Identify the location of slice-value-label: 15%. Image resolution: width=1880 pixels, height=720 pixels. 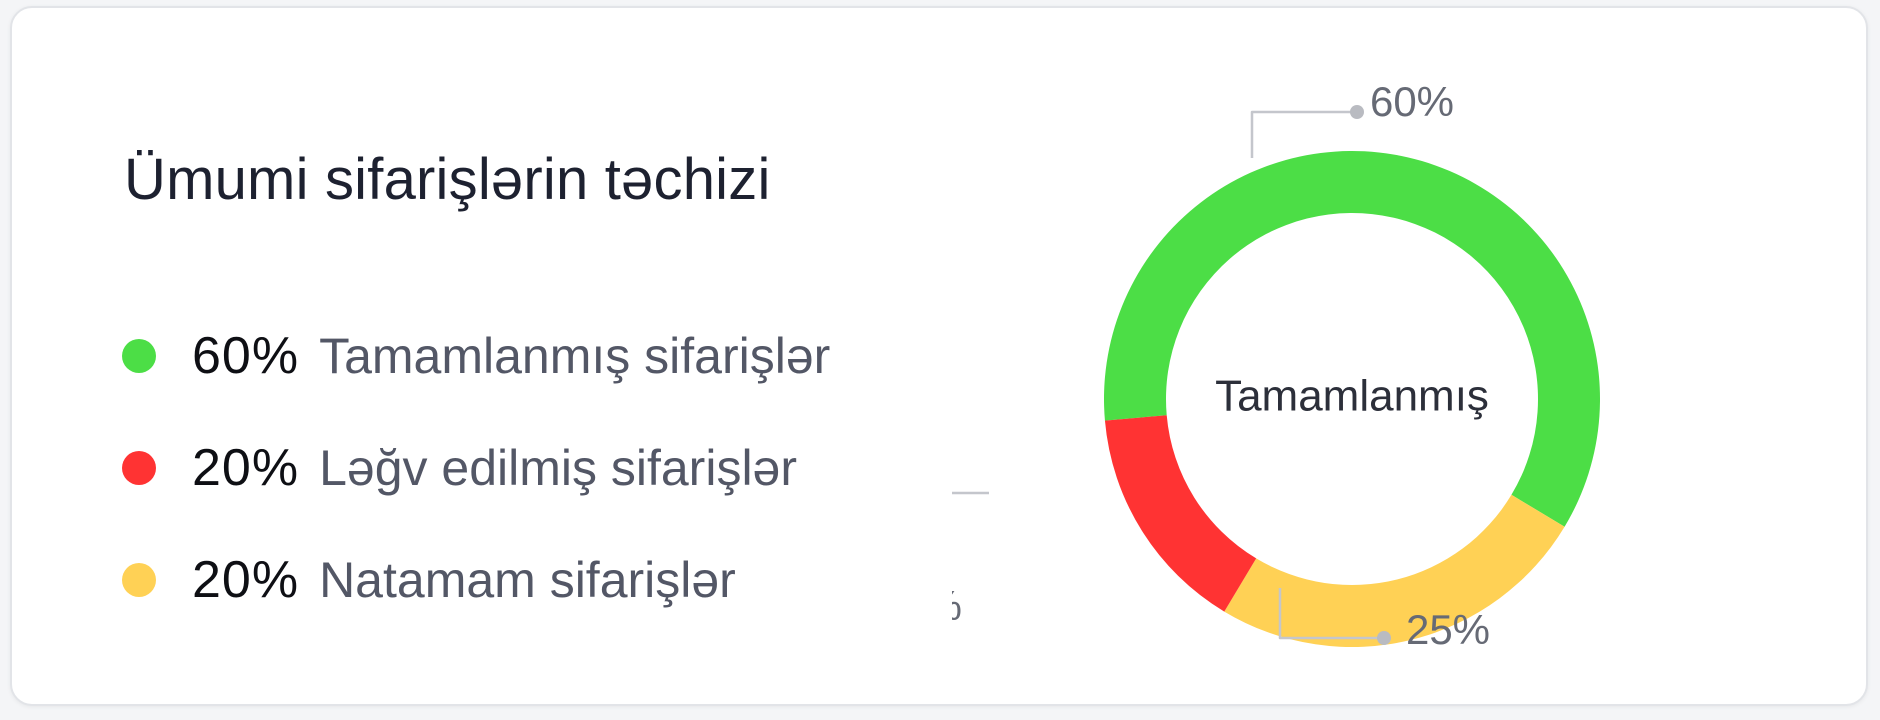
(957, 605).